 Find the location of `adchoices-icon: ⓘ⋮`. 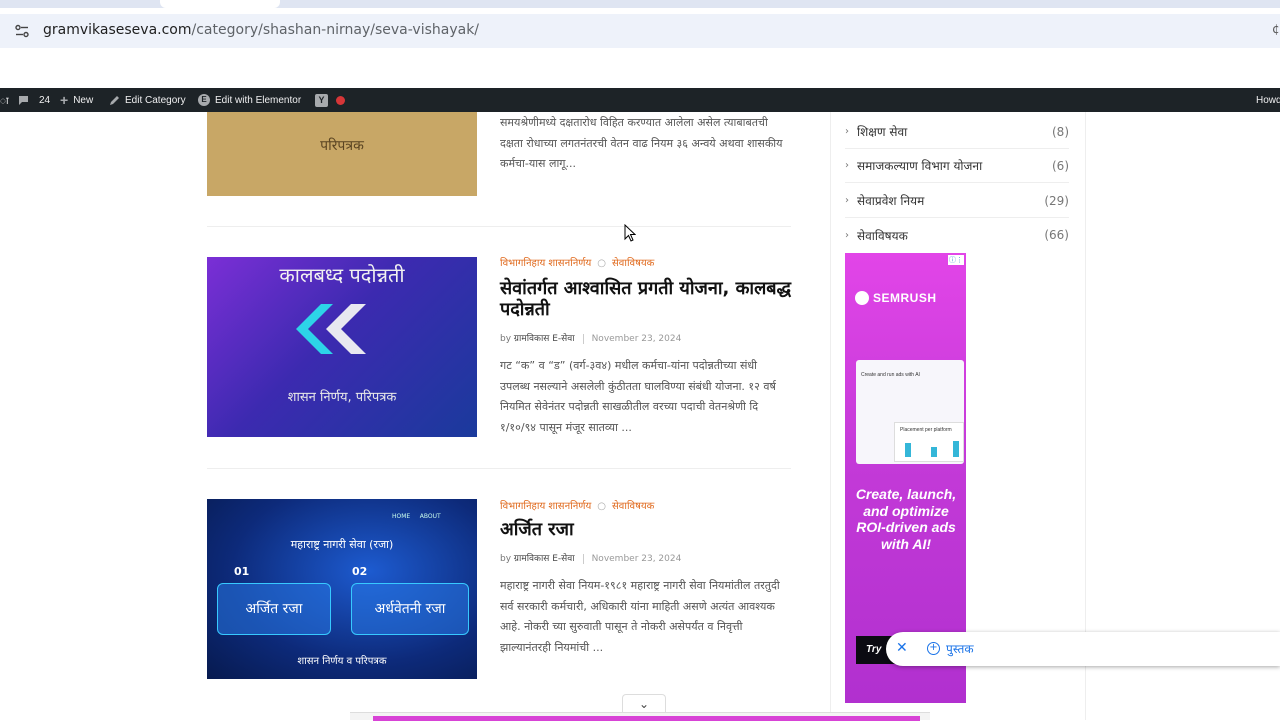

adchoices-icon: ⓘ⋮ is located at coordinates (956, 260).